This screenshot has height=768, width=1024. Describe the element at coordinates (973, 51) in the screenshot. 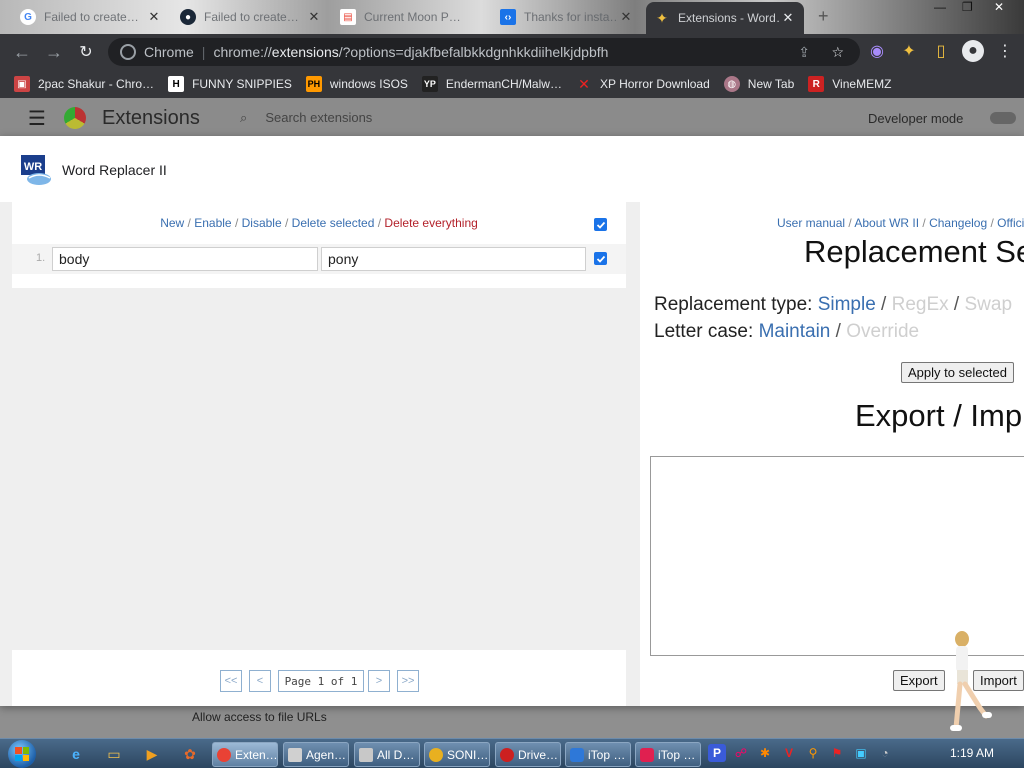

I see `profile-avatar-icon: ●` at that location.